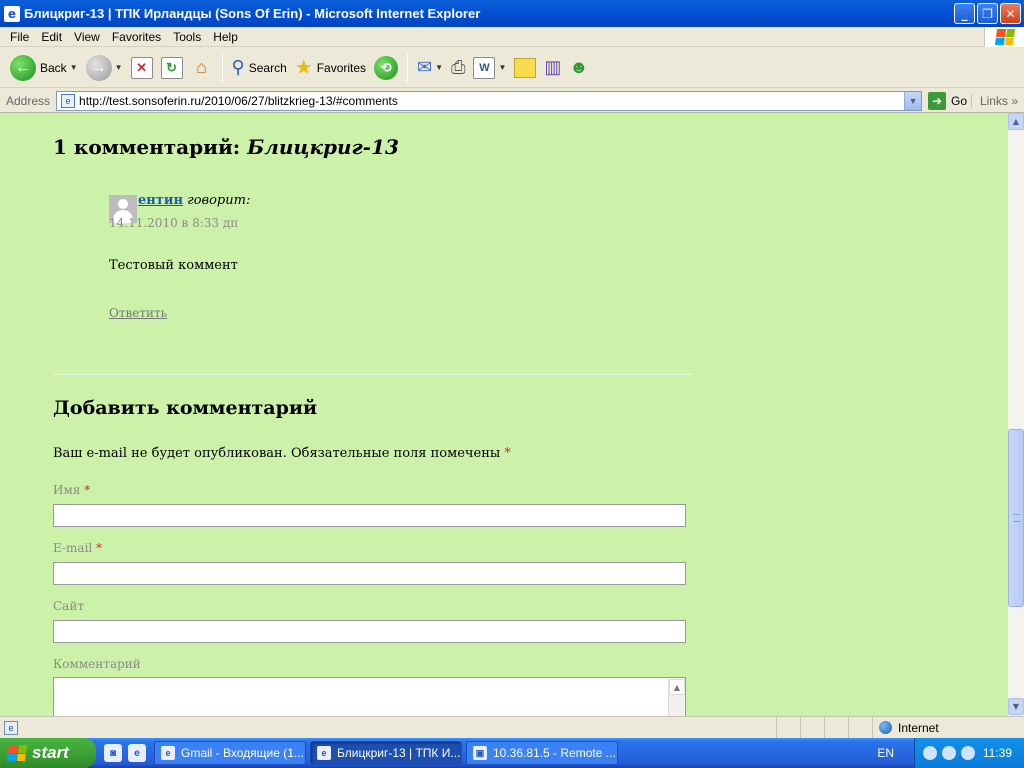 The image size is (1024, 768). What do you see at coordinates (53, 67) in the screenshot?
I see `back-label: Back` at bounding box center [53, 67].